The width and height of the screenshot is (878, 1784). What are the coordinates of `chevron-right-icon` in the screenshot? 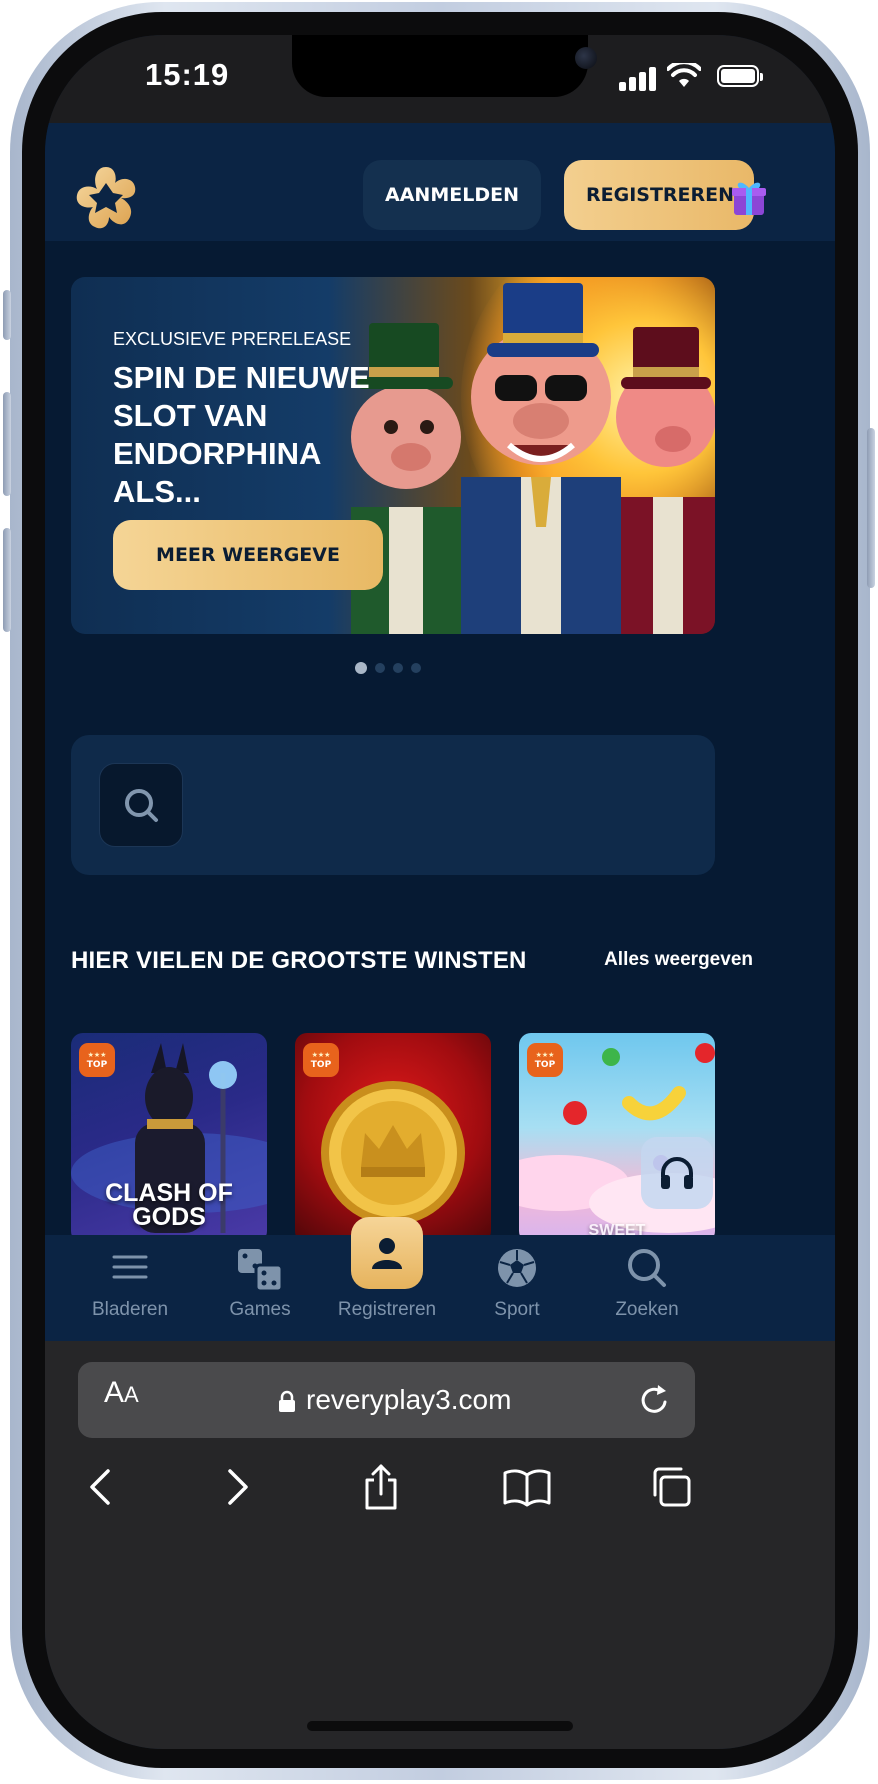 It's located at (238, 1487).